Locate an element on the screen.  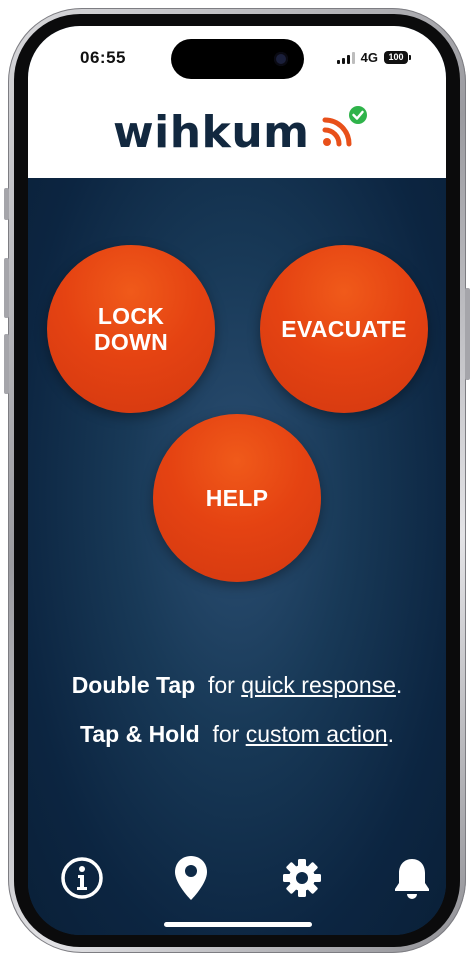
double-tap-instruction: Double Tap for quick response. is located at coordinates (237, 685).